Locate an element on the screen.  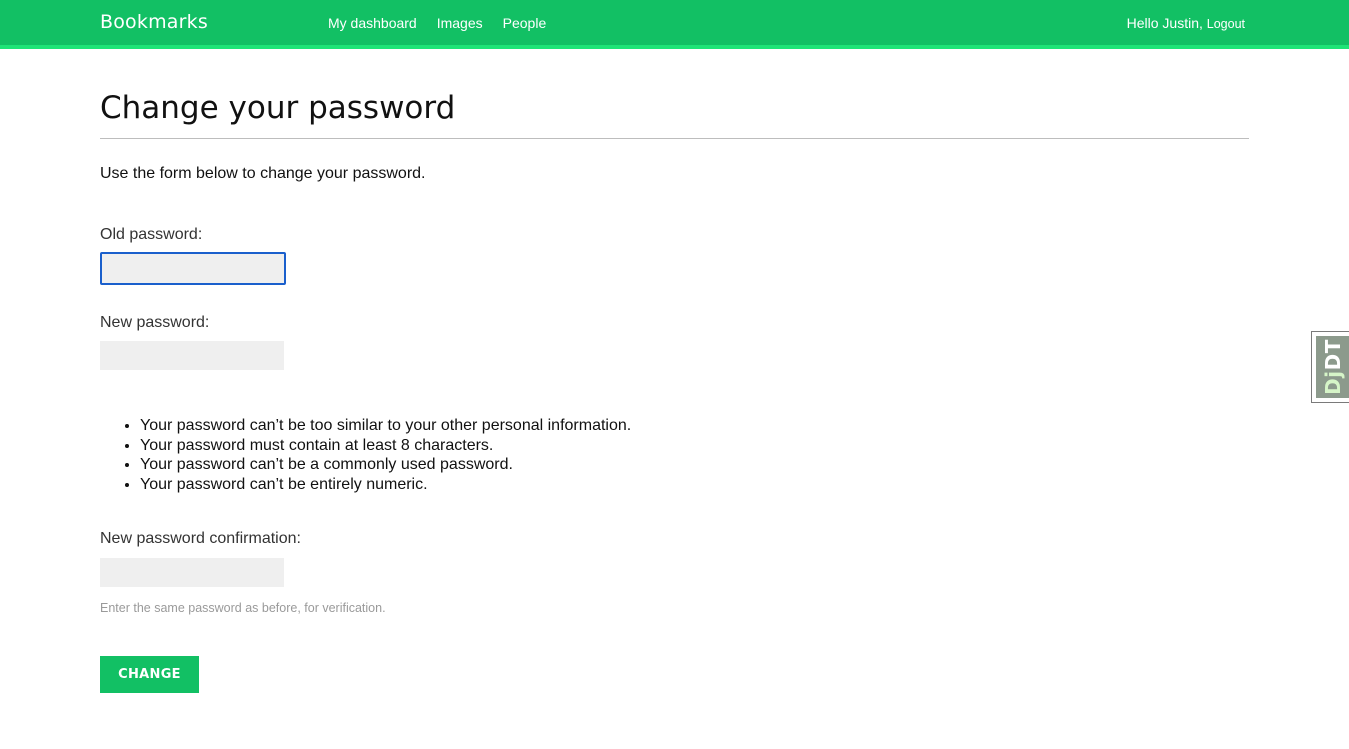
djdt-icon: DjDT is located at coordinates (1332, 367).